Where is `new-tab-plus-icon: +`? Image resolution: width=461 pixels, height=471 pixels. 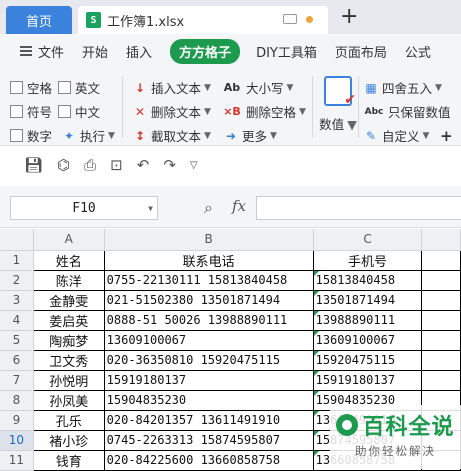 new-tab-plus-icon: + is located at coordinates (349, 17).